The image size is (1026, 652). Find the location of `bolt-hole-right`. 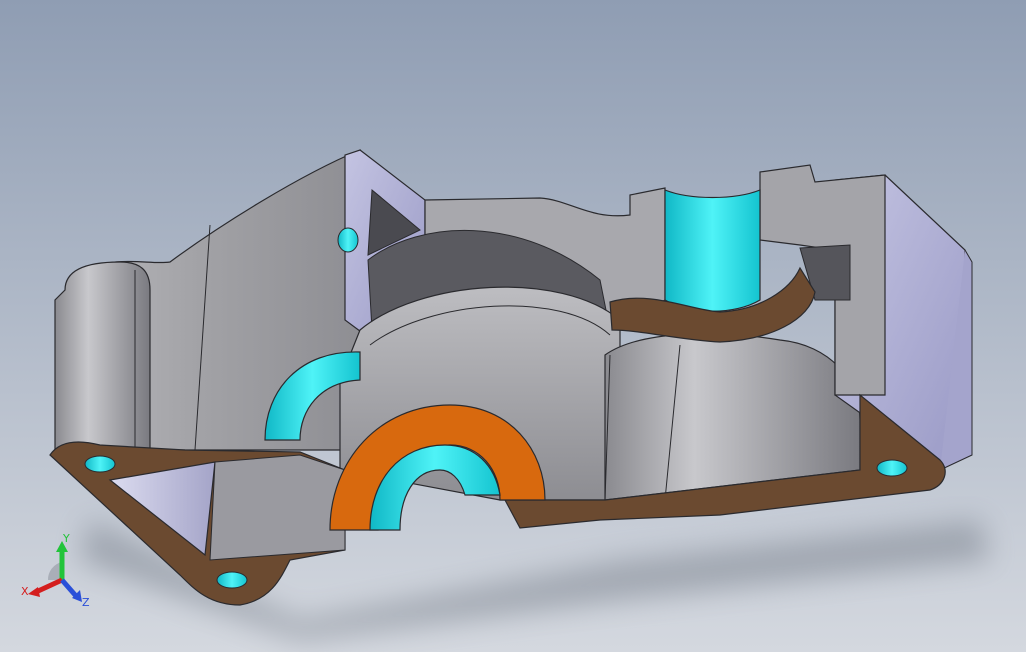

bolt-hole-right is located at coordinates (892, 468).